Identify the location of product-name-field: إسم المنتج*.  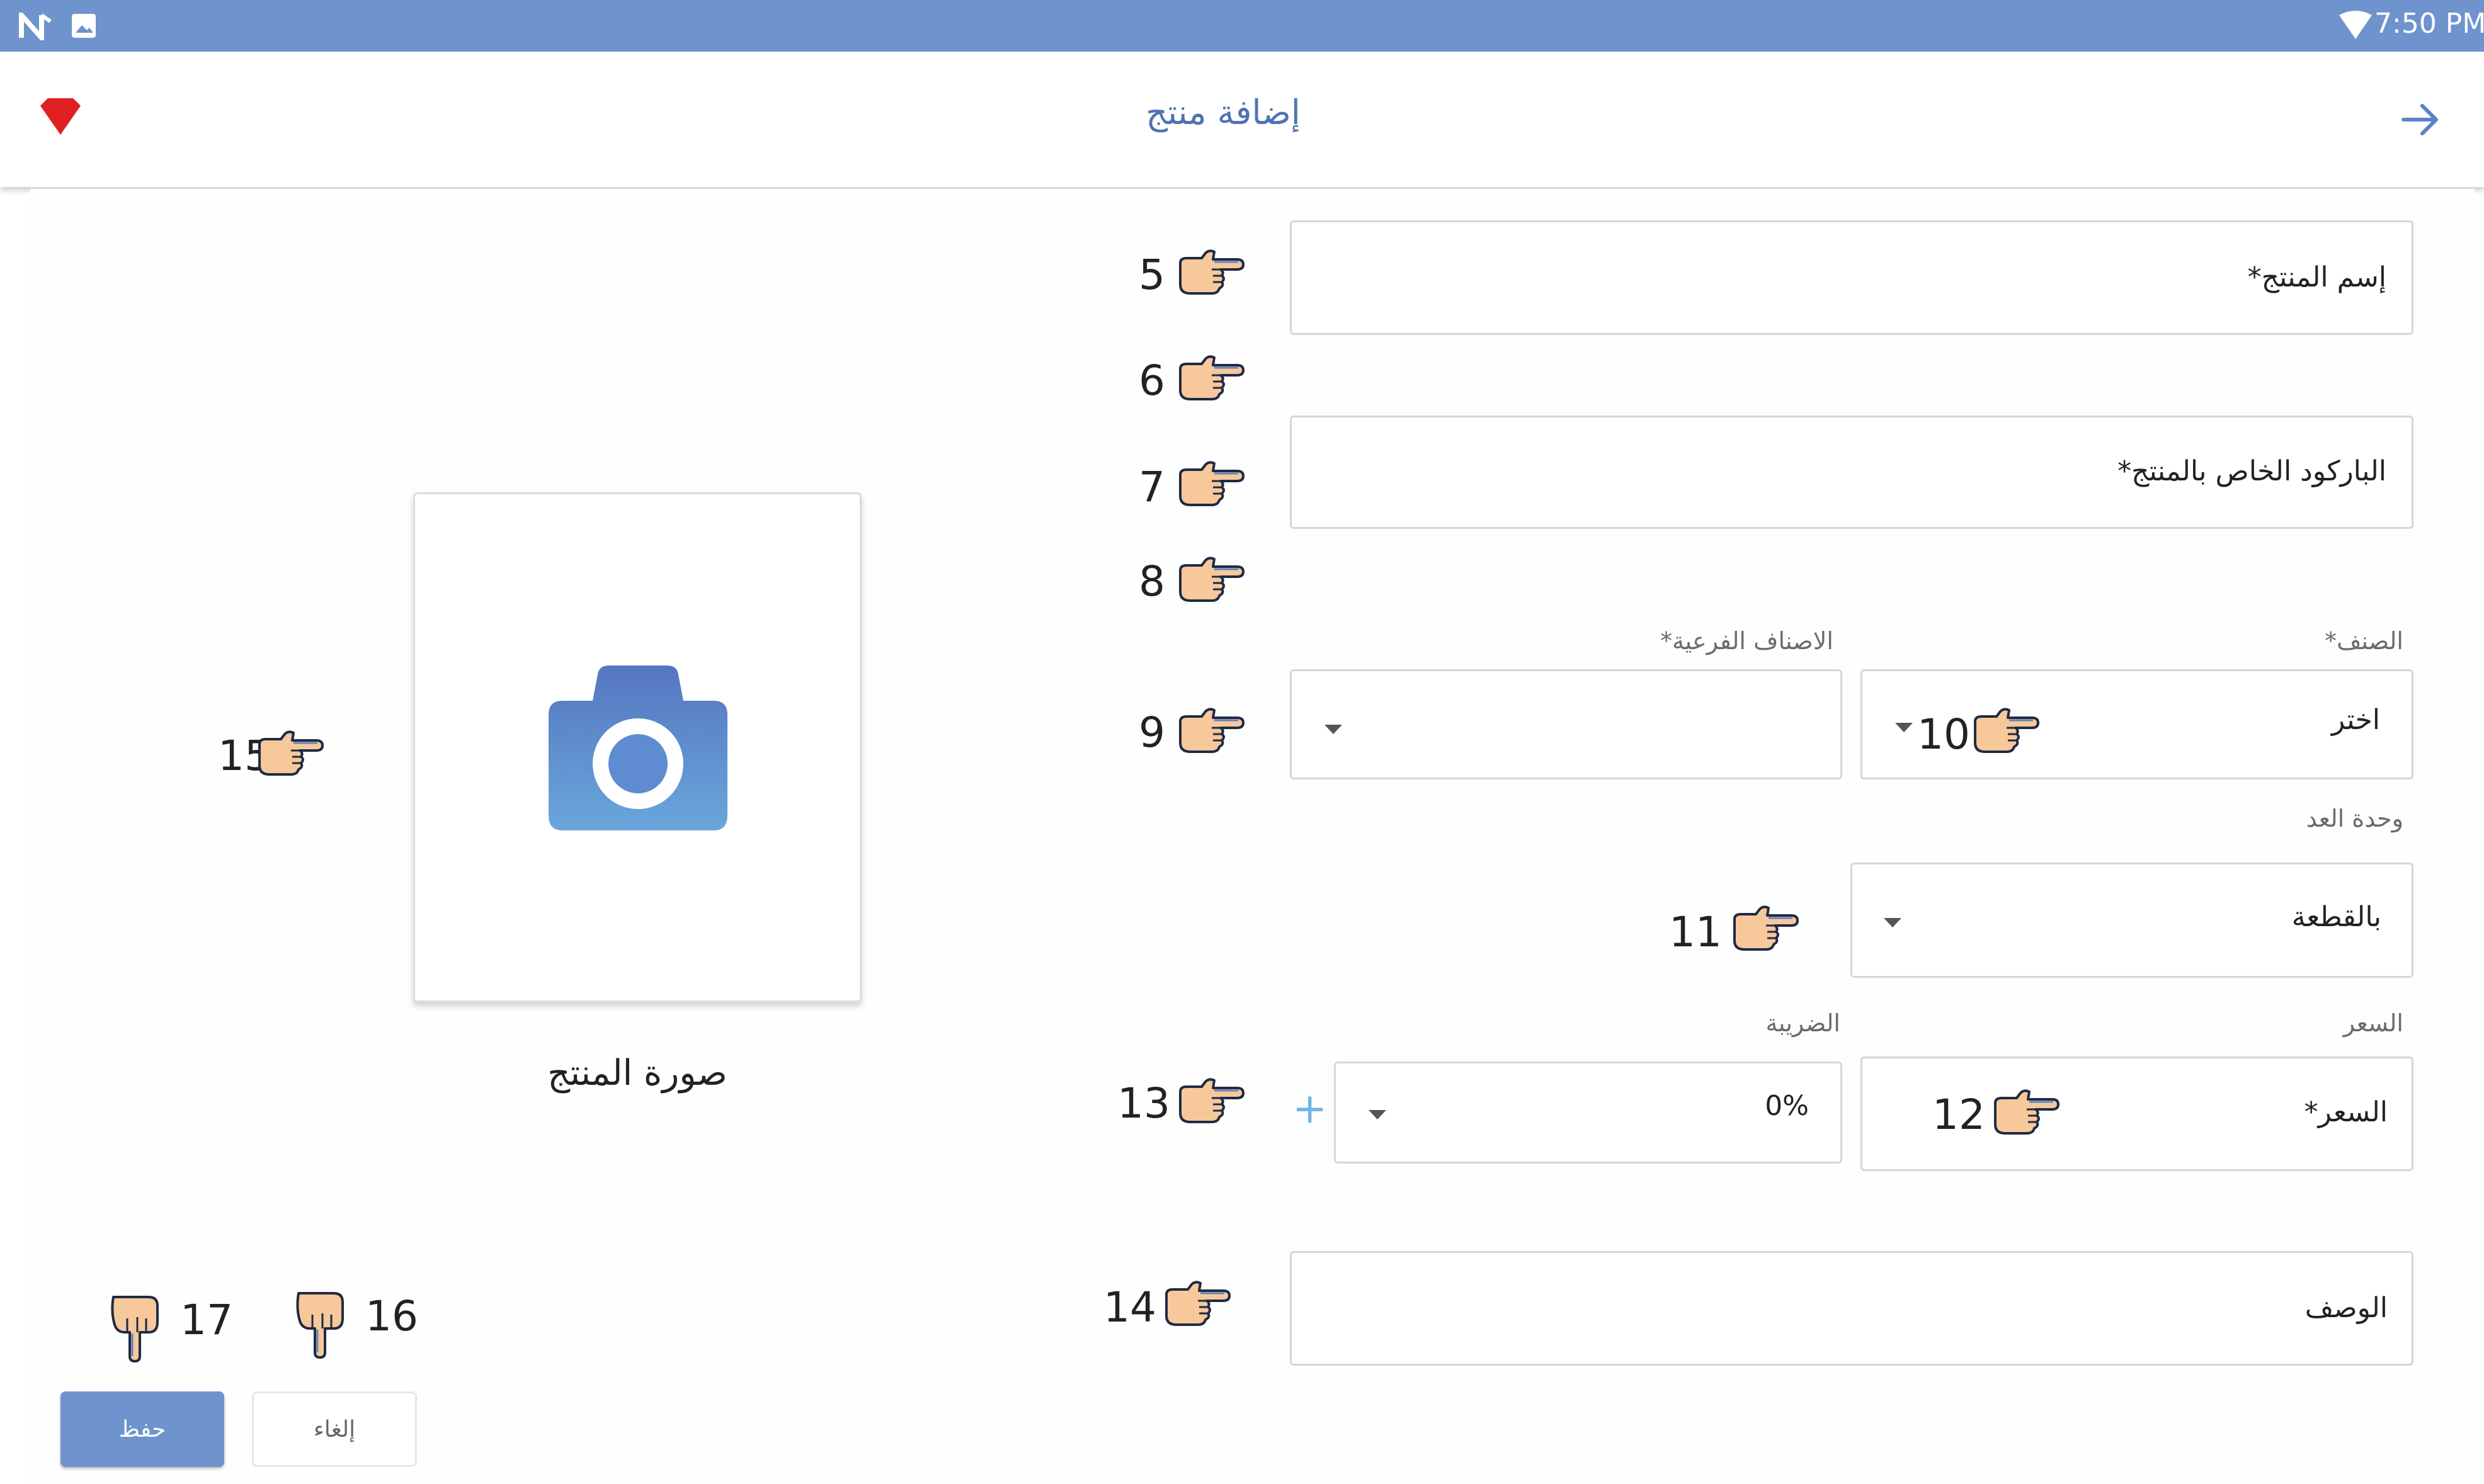
(1851, 277).